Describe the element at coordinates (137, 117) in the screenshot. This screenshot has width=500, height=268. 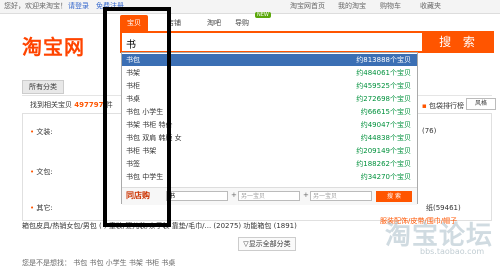
I see `highlight-frame` at that location.